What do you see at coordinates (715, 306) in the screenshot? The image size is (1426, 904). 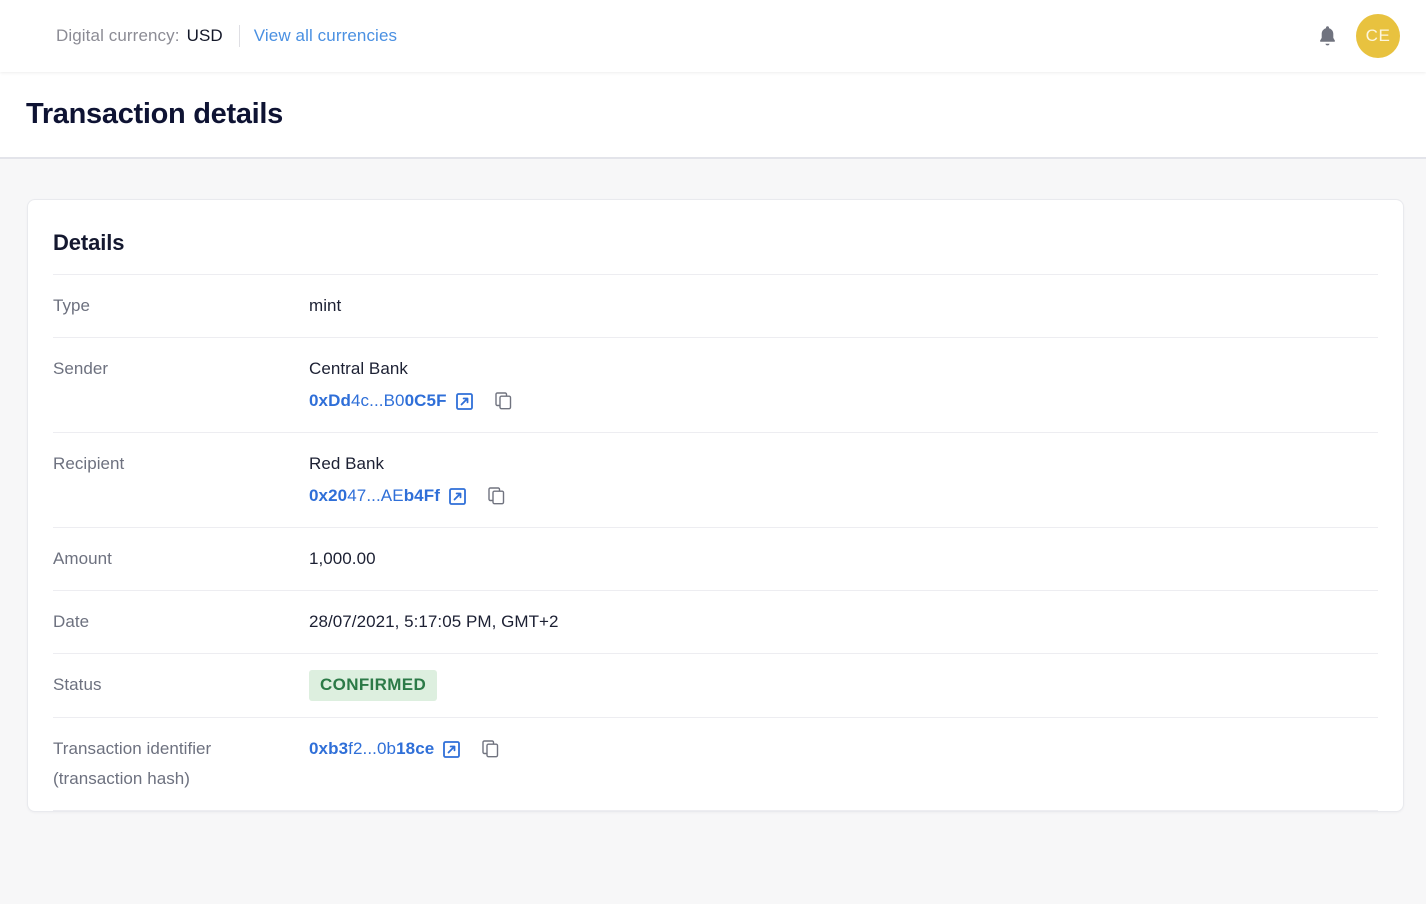 I see `detail-row-type: Type mint` at bounding box center [715, 306].